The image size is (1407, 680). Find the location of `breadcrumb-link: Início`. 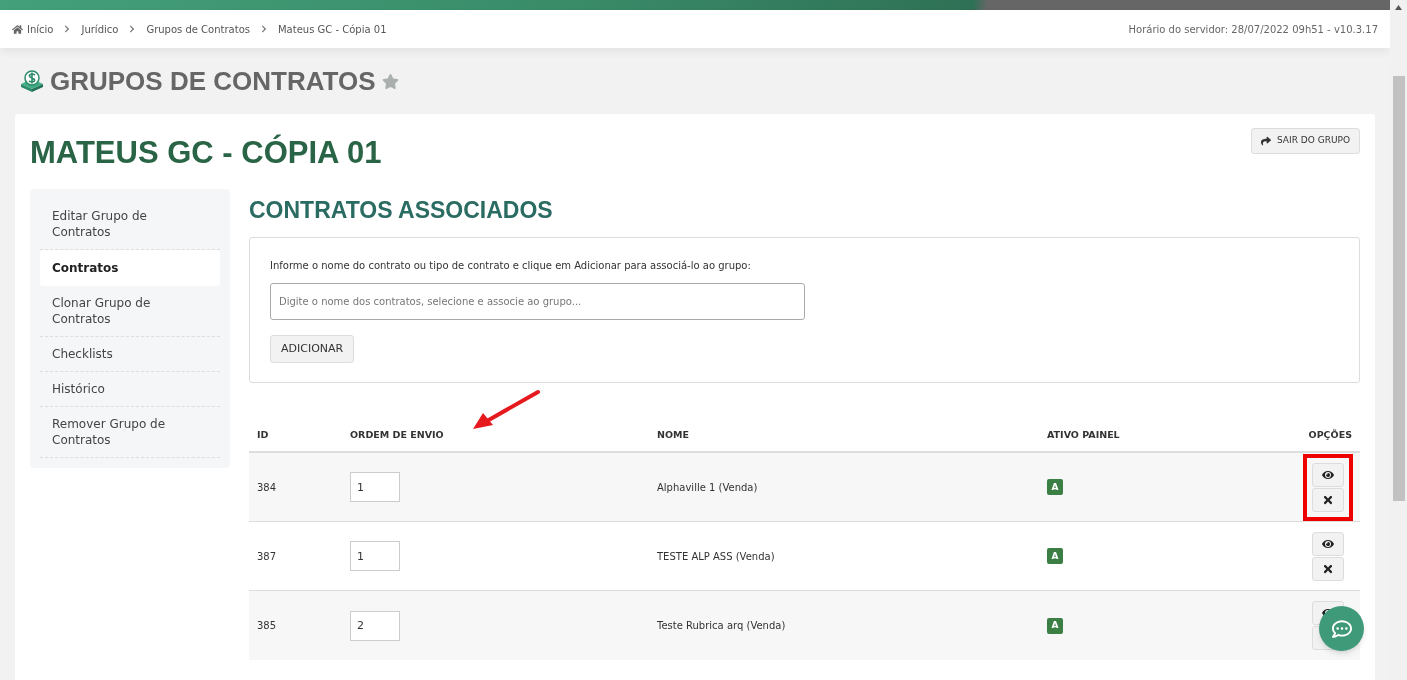

breadcrumb-link: Início is located at coordinates (40, 29).